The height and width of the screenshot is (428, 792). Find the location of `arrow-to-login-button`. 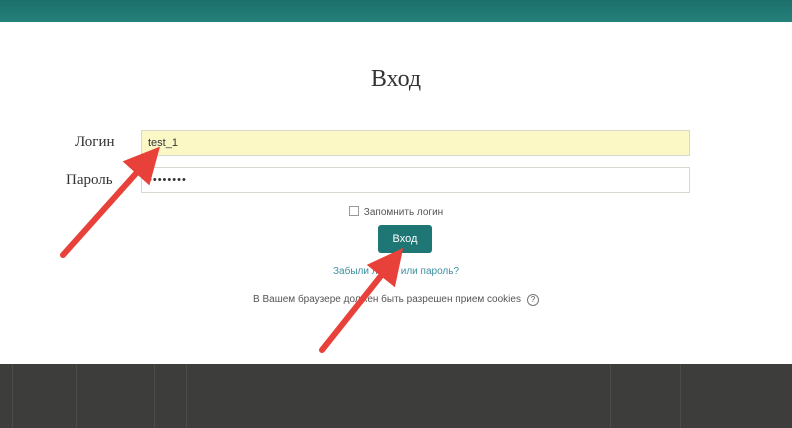

arrow-to-login-button is located at coordinates (361, 300).